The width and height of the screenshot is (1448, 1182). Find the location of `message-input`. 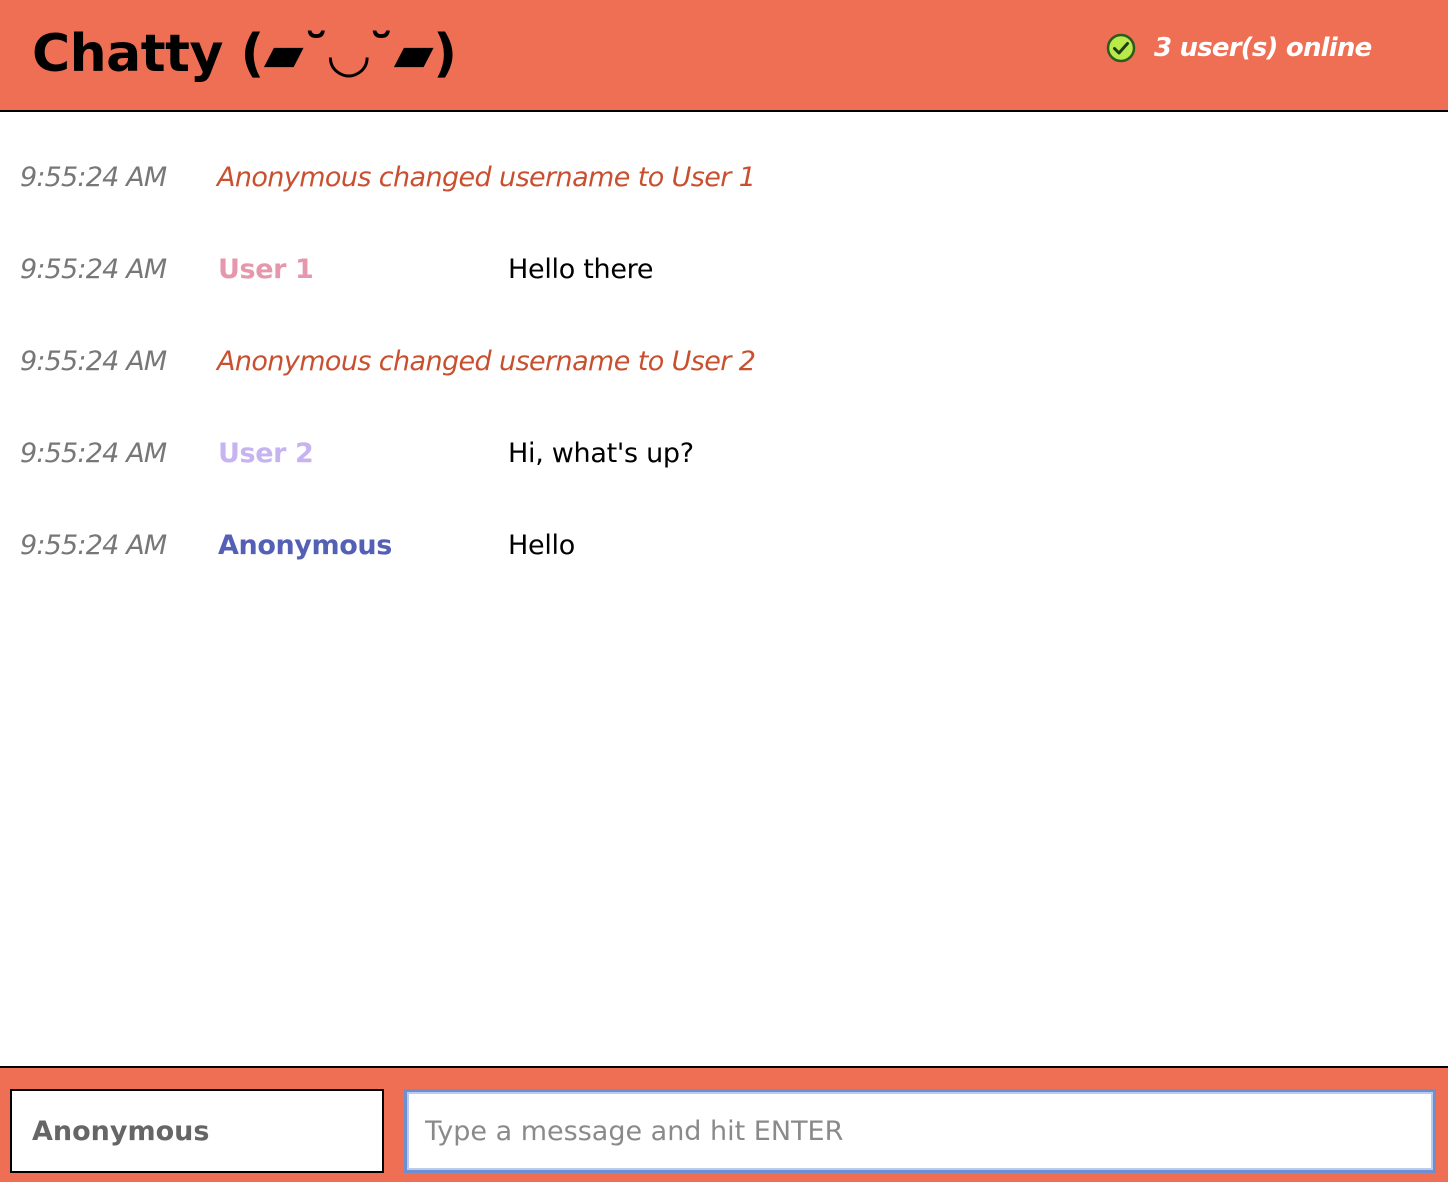

message-input is located at coordinates (920, 1131).